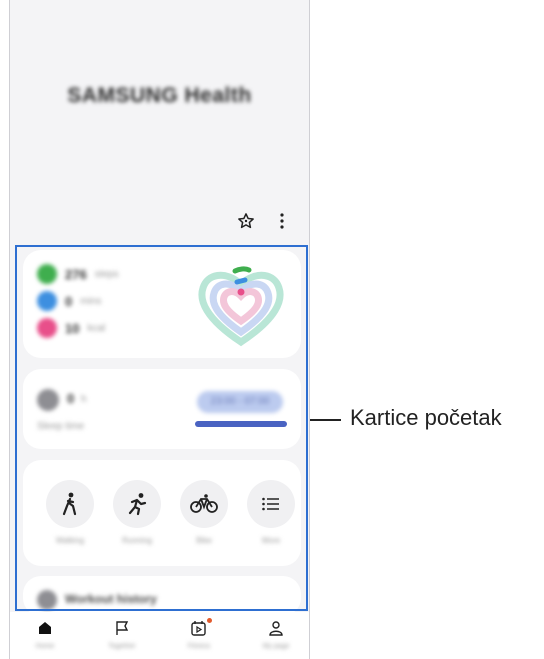 The width and height of the screenshot is (544, 659). What do you see at coordinates (199, 646) in the screenshot?
I see `nav-fitness-label: Fitness` at bounding box center [199, 646].